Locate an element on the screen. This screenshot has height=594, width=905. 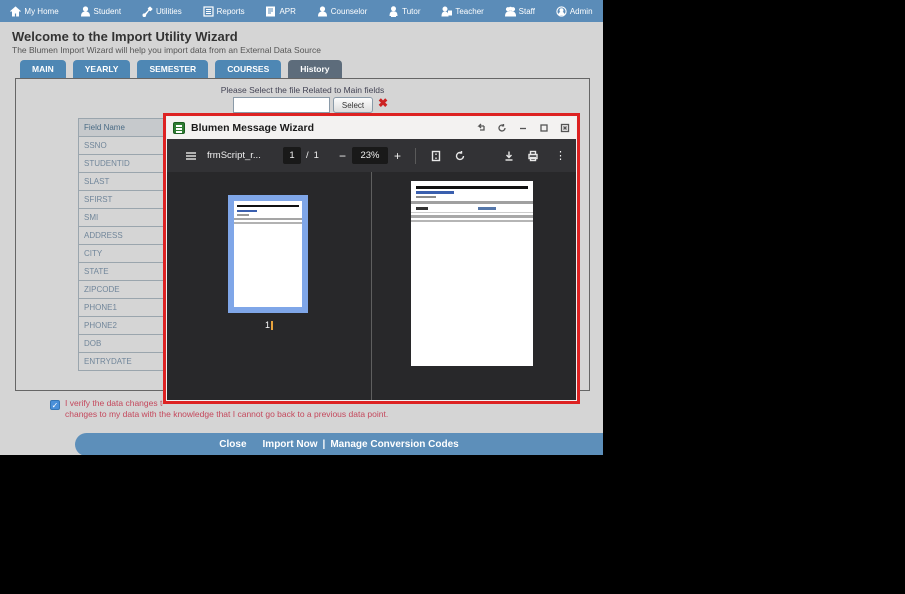
table-header-field-name: Field Name is located at coordinates (121, 128).